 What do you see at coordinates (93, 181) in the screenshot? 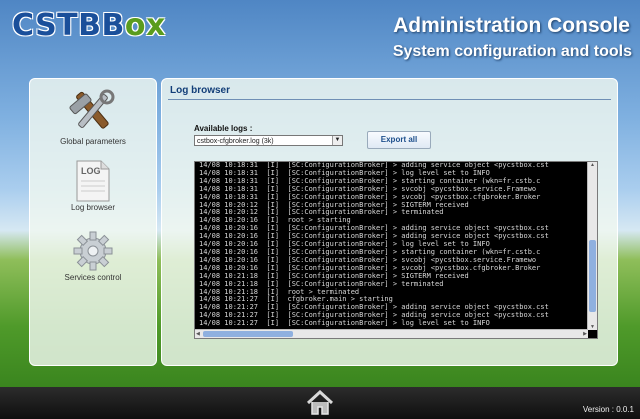
I see `log-icon: LOG` at bounding box center [93, 181].